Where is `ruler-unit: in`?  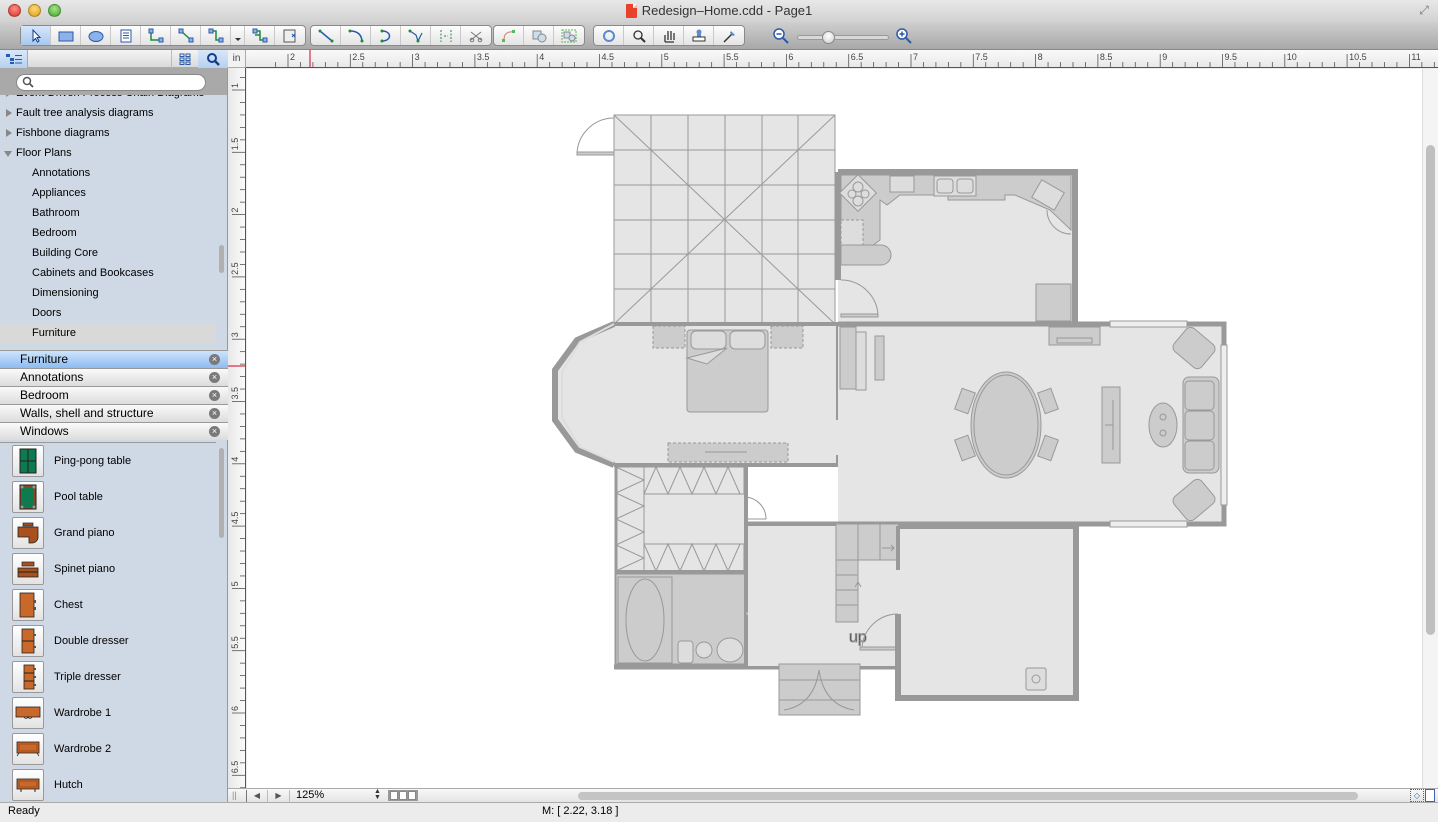
ruler-unit: in is located at coordinates (237, 59).